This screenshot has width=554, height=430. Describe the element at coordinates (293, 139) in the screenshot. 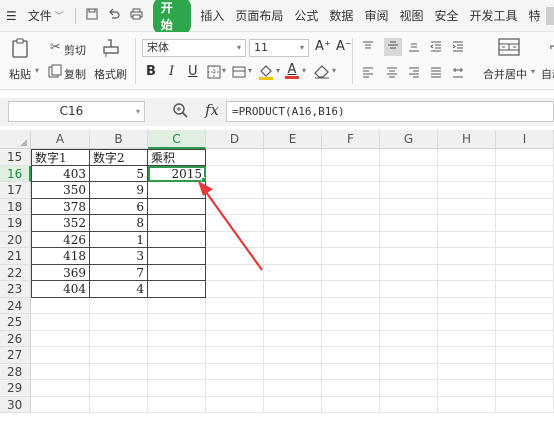

I see `column-header-e: E` at that location.